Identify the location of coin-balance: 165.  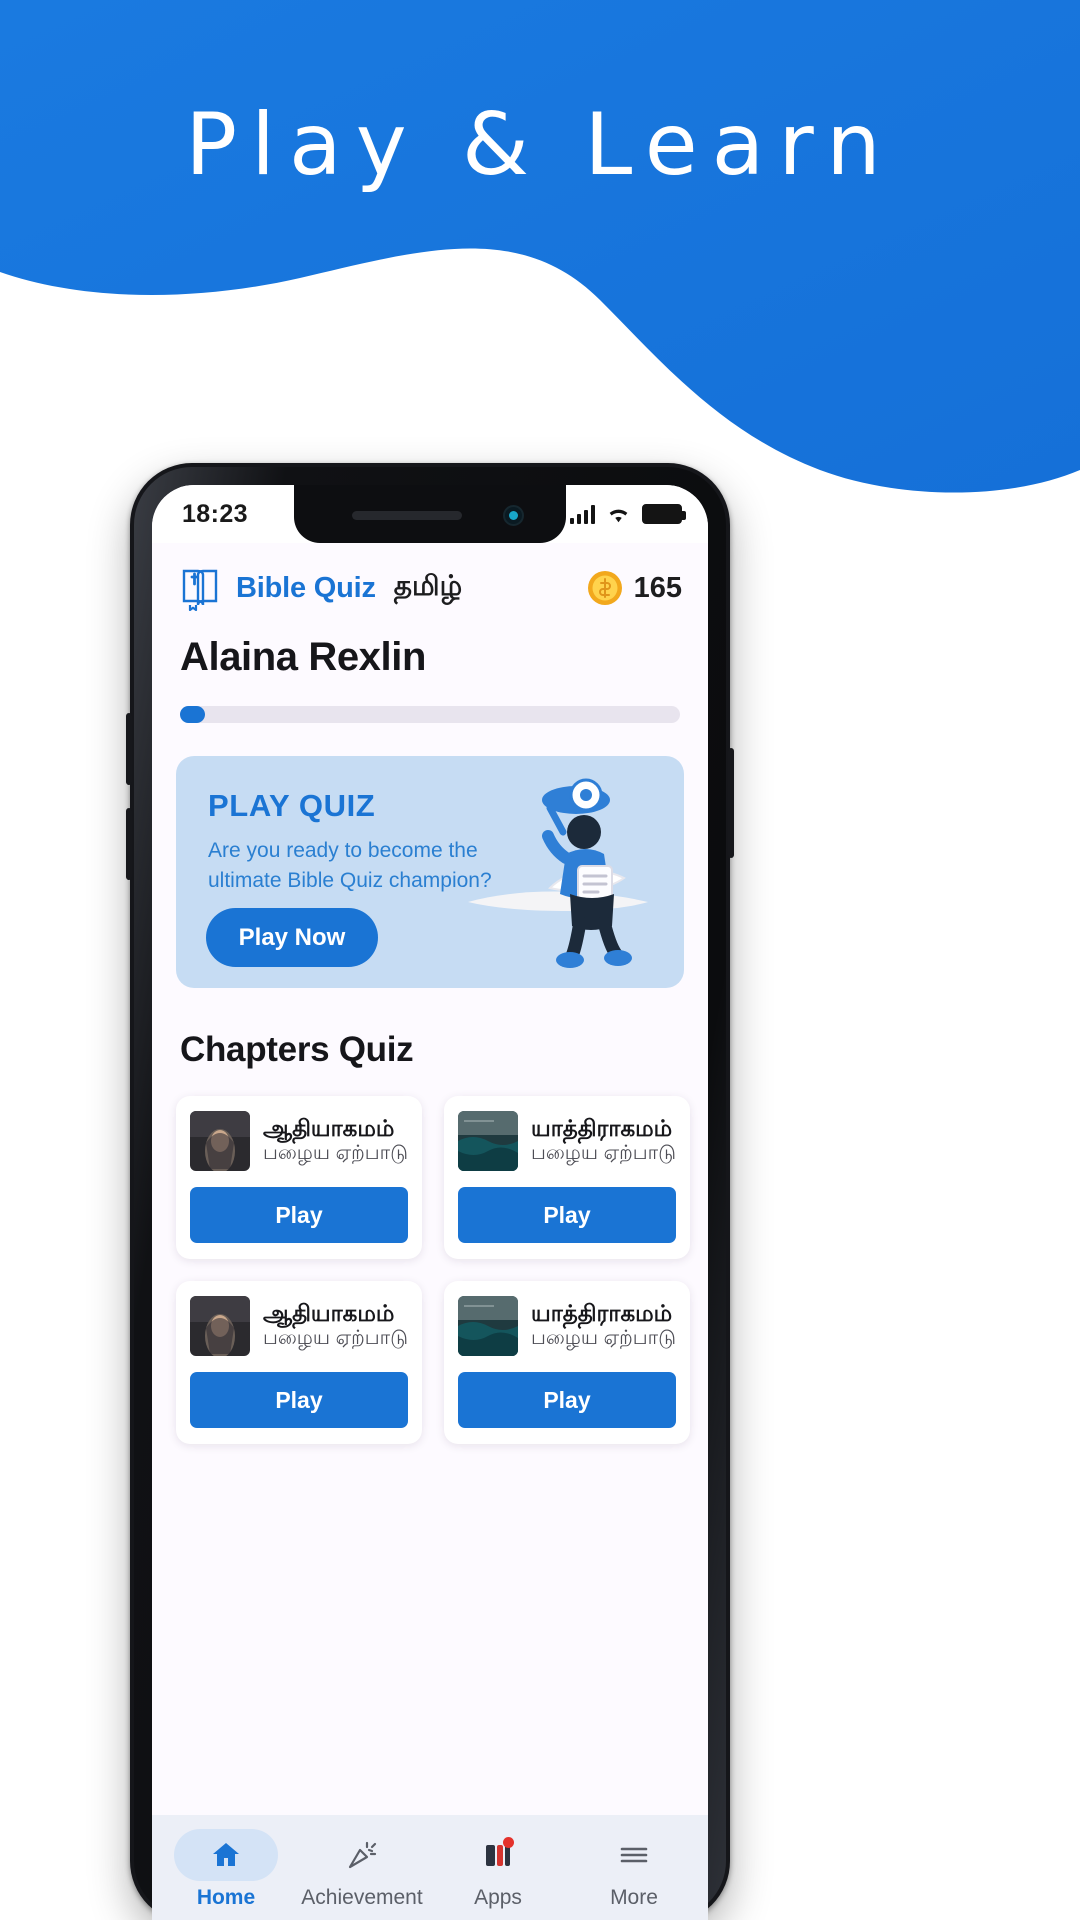
(634, 588).